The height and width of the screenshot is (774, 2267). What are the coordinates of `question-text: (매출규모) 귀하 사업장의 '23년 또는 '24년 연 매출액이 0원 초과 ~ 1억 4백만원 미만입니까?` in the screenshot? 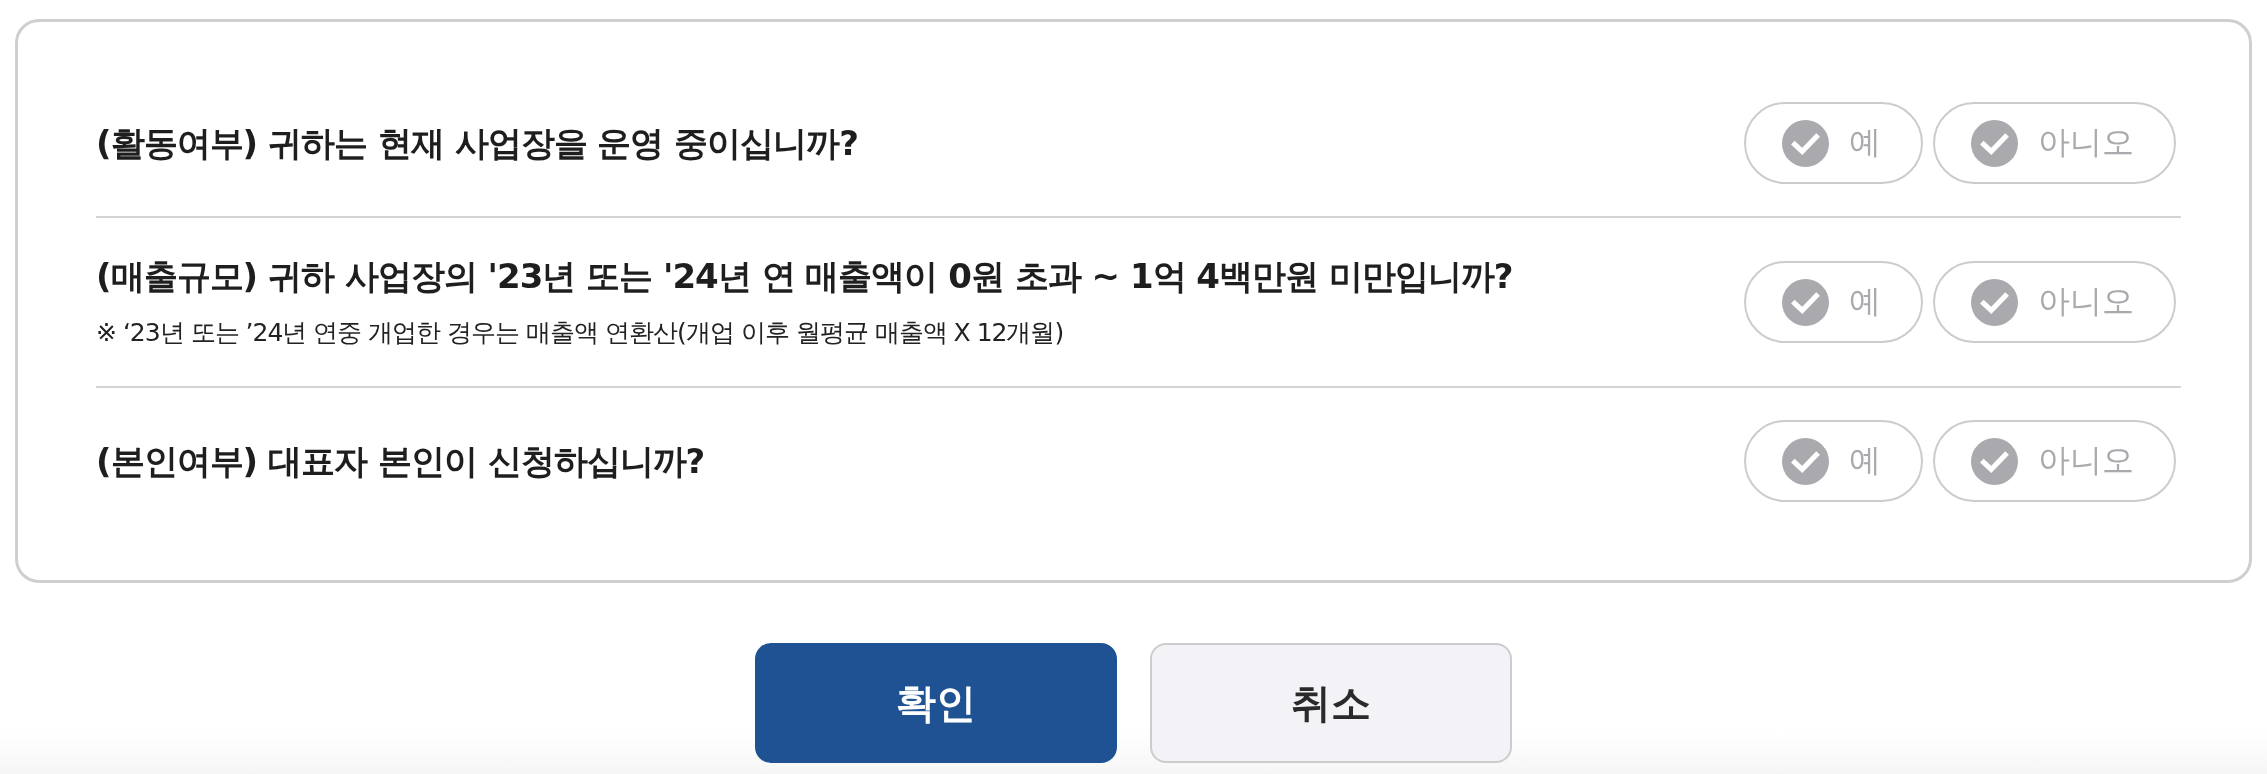 It's located at (804, 276).